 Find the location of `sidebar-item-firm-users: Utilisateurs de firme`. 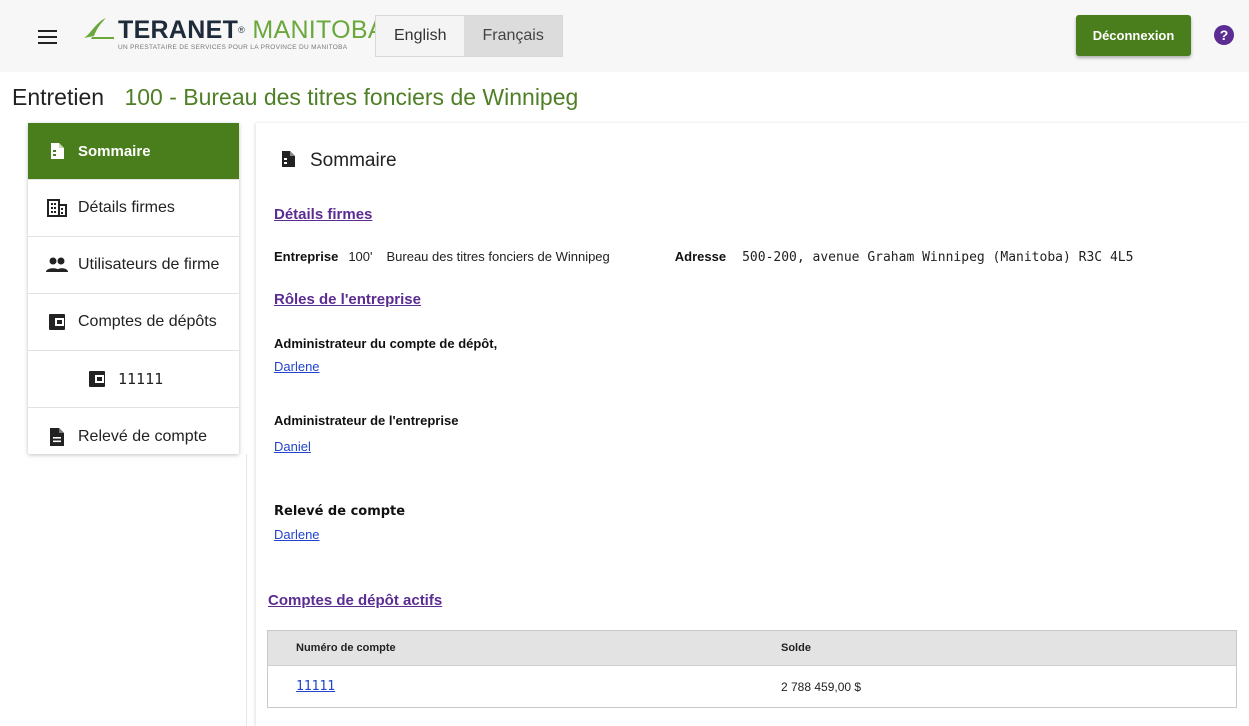

sidebar-item-firm-users: Utilisateurs de firme is located at coordinates (133, 265).